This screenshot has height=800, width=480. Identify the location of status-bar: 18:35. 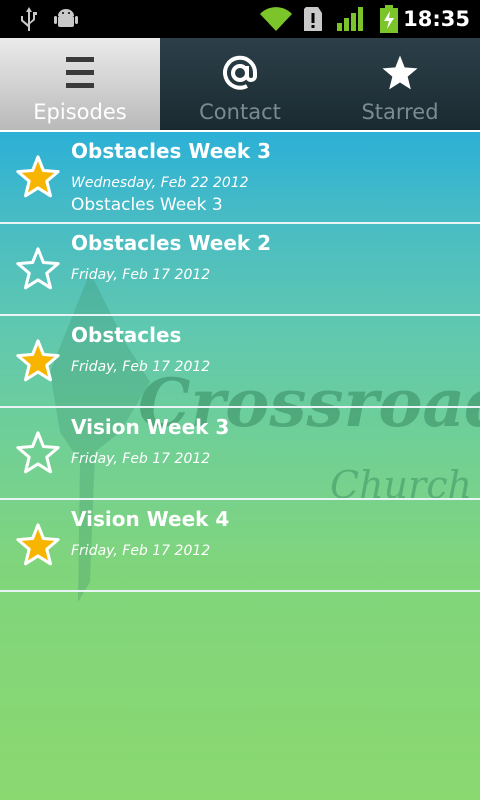
(240, 19).